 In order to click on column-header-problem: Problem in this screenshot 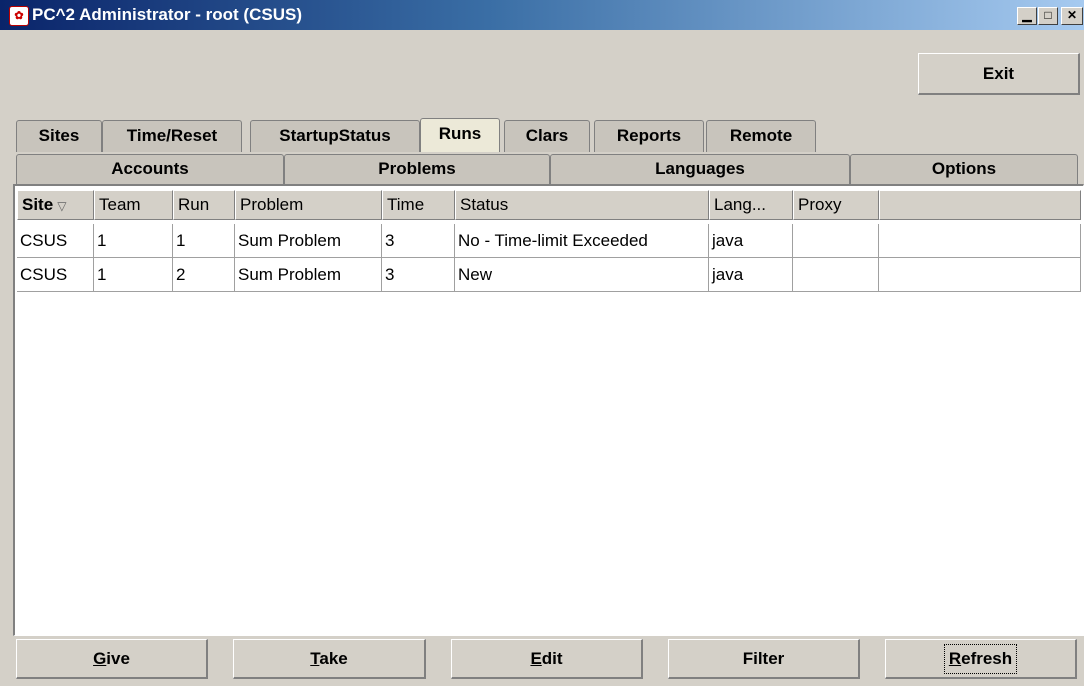, I will do `click(308, 205)`.